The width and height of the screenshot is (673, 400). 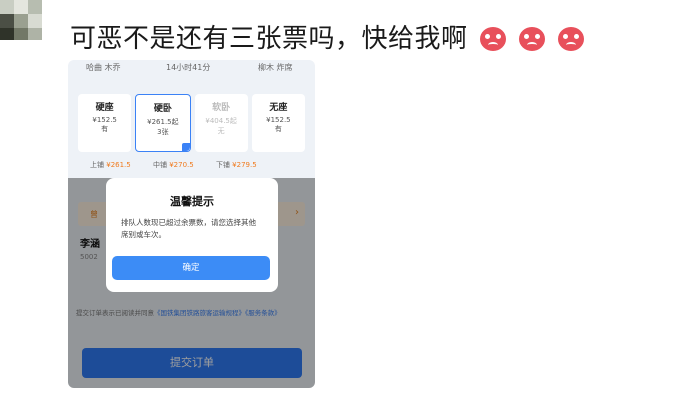 I want to click on berth-lower: 下铺 ¥279.5, so click(x=236, y=165).